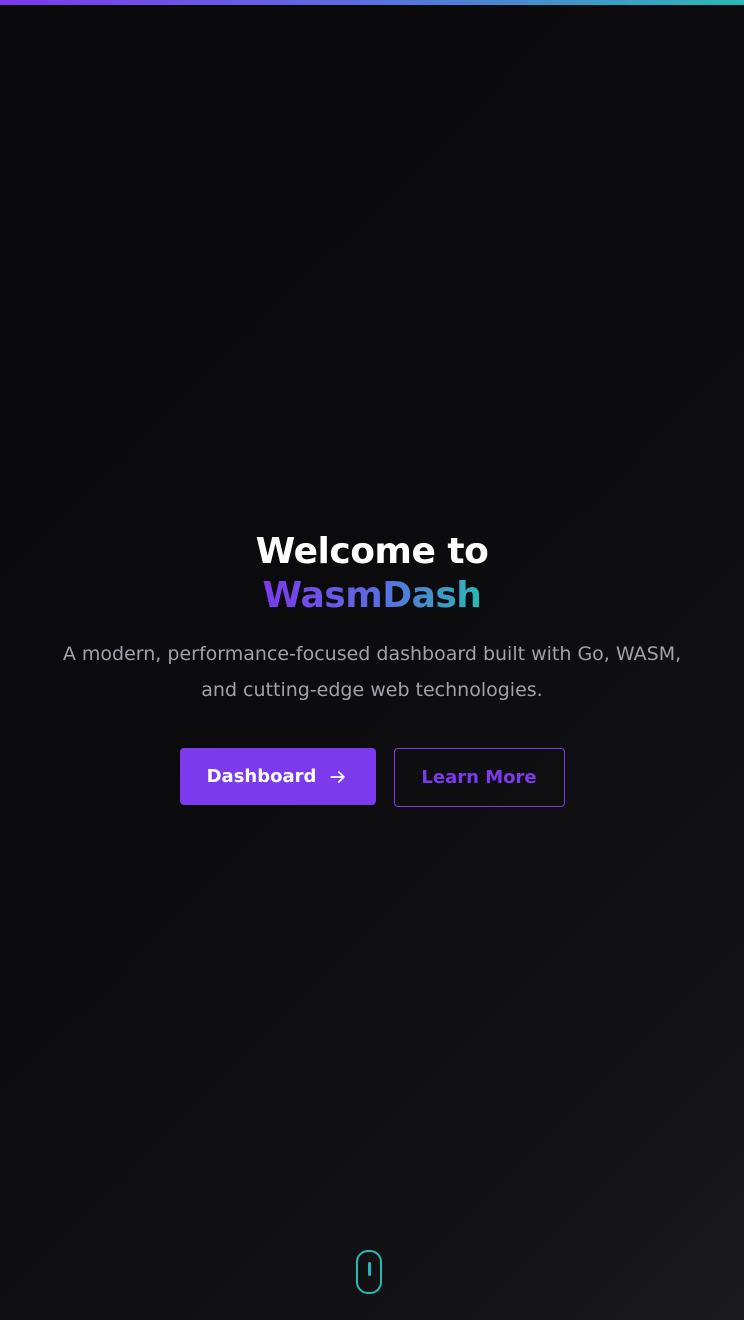  I want to click on scroll-wheel-dot, so click(369, 1269).